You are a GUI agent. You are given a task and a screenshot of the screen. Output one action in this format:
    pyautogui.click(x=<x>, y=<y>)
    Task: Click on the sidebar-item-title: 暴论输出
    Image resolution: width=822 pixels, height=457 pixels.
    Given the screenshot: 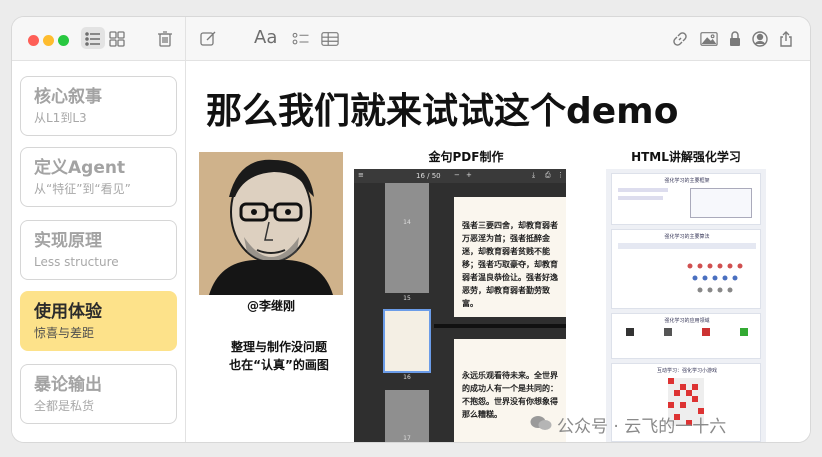 What is the action you would take?
    pyautogui.click(x=68, y=385)
    